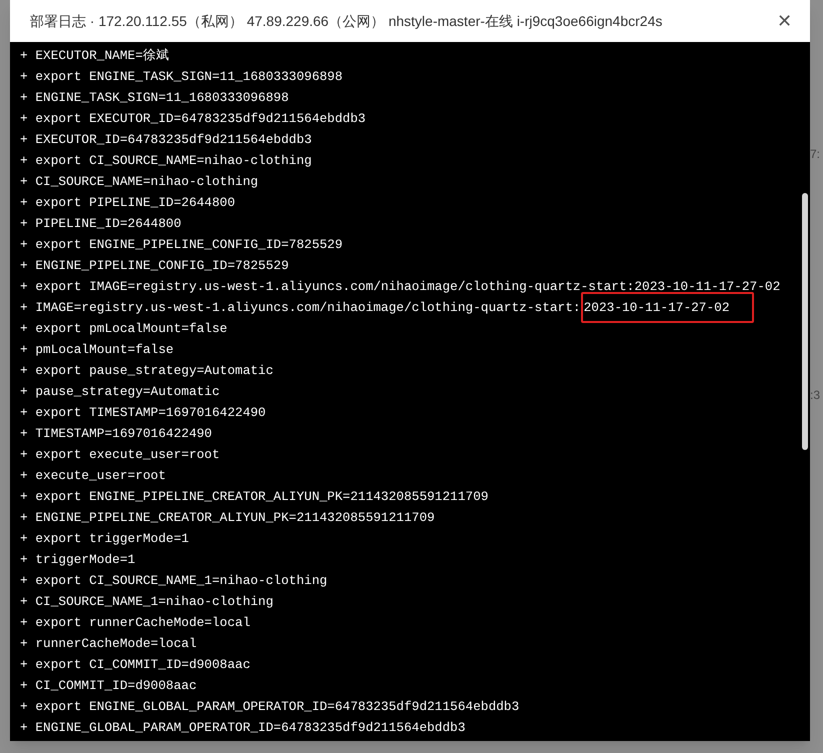 The image size is (823, 753). I want to click on log-line: + export CI_COMMIT_ID=d9008aac, so click(135, 665).